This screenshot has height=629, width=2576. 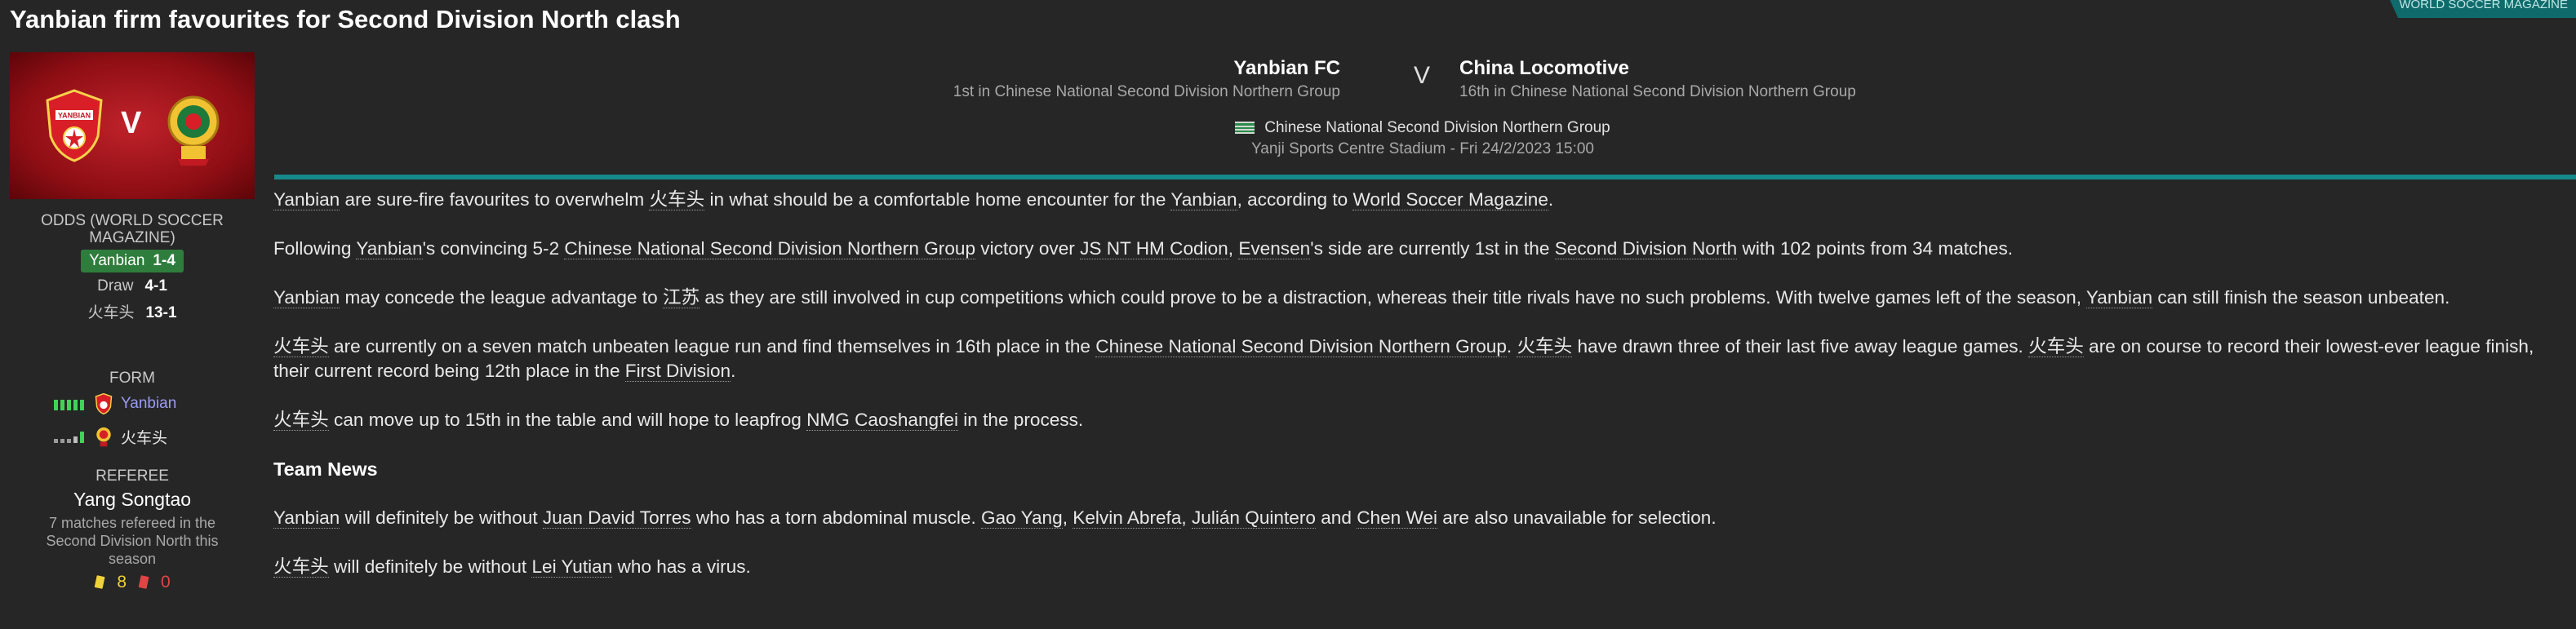 What do you see at coordinates (572, 567) in the screenshot?
I see `article-link: Lei Yutian` at bounding box center [572, 567].